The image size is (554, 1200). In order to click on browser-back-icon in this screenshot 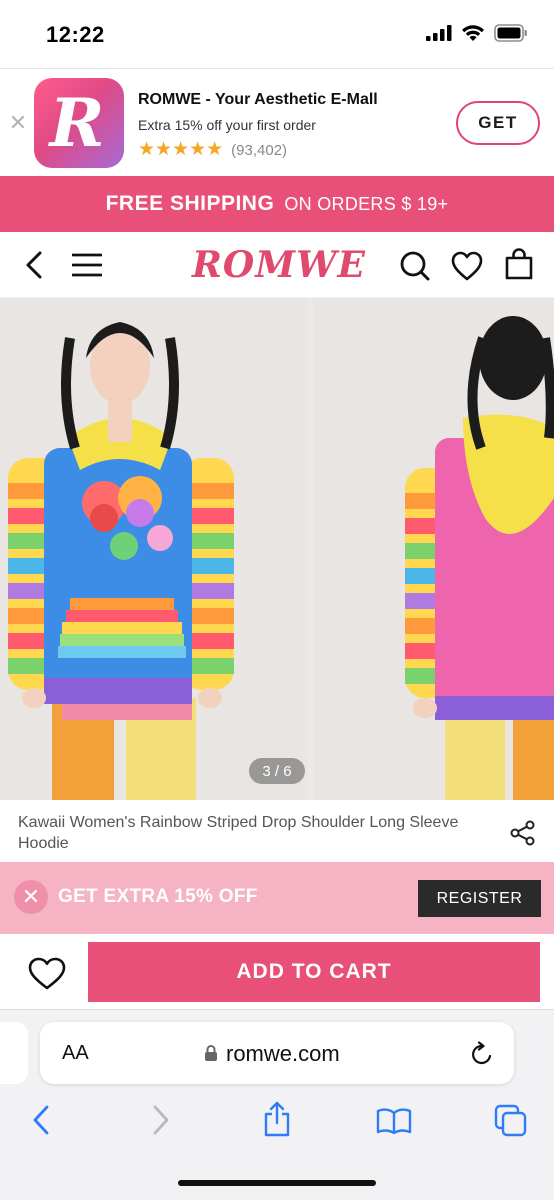, I will do `click(41, 1120)`.